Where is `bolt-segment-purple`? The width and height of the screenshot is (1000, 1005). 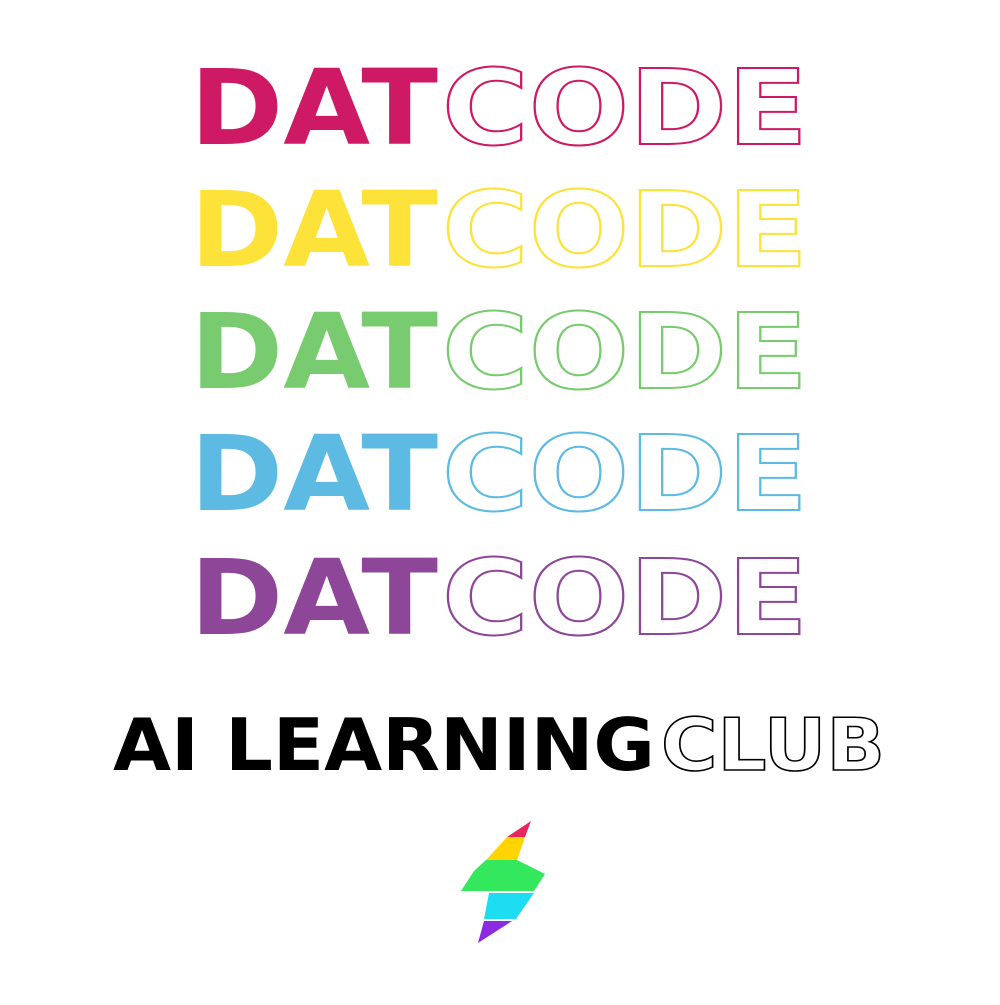 bolt-segment-purple is located at coordinates (495, 932).